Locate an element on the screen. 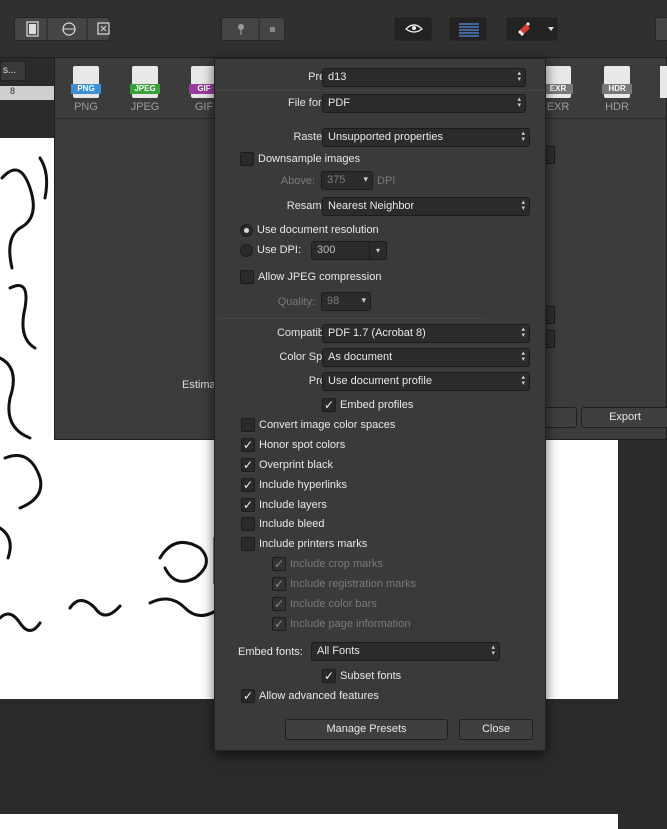 This screenshot has height=829, width=667. quality-combo: 98 ▾ is located at coordinates (346, 301).